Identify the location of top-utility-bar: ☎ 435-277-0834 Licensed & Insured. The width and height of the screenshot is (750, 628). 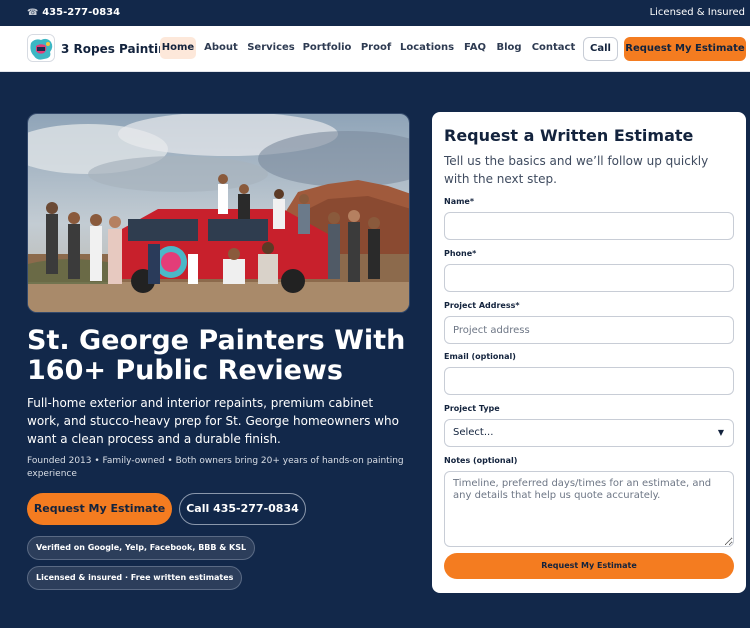
(375, 13).